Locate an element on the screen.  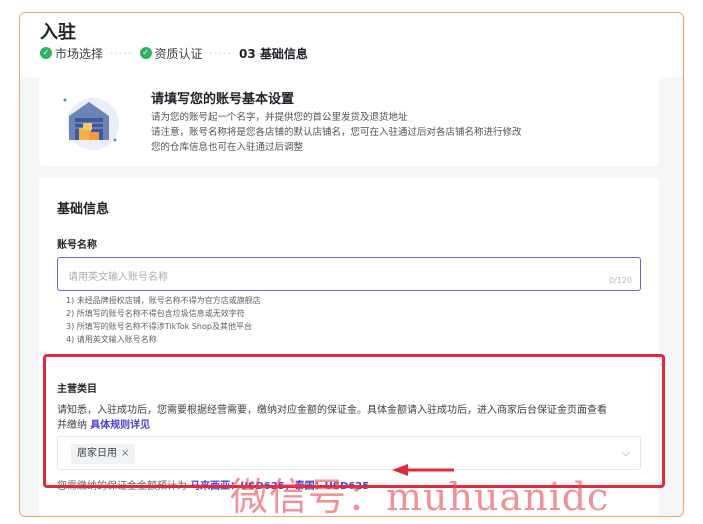
account-tip: 3) 所填写的账号名称不得涉TikTok Shop及其他平台 is located at coordinates (159, 326).